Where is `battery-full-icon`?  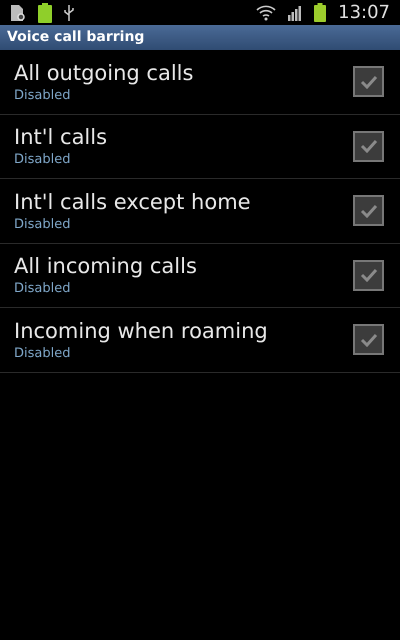 battery-full-icon is located at coordinates (45, 12).